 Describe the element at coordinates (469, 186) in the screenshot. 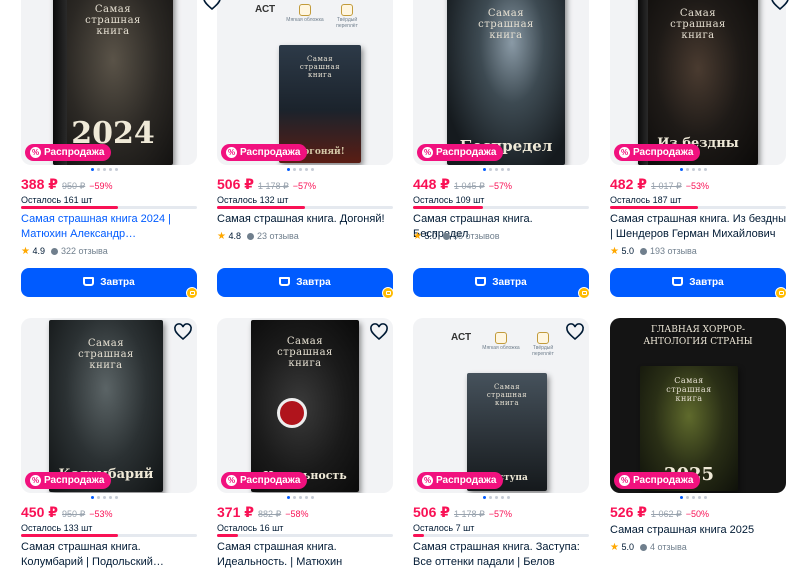

I see `old-price: 1 045 ₽` at that location.